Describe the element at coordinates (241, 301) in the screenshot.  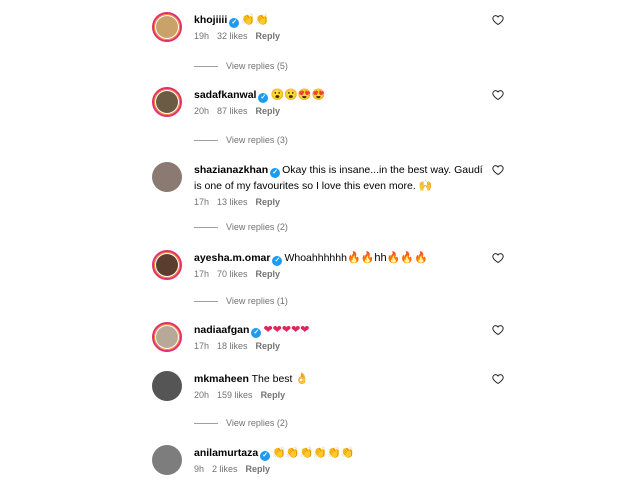
I see `view-replies-button: View replies (1)` at that location.